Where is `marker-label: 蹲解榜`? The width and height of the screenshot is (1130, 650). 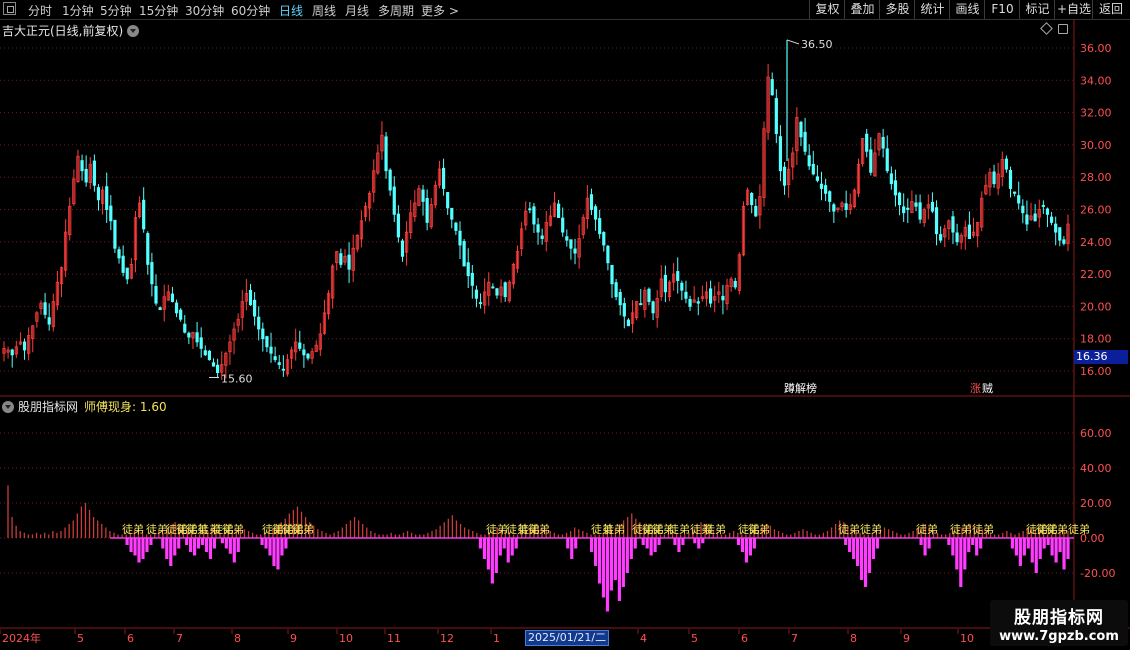 marker-label: 蹲解榜 is located at coordinates (800, 388).